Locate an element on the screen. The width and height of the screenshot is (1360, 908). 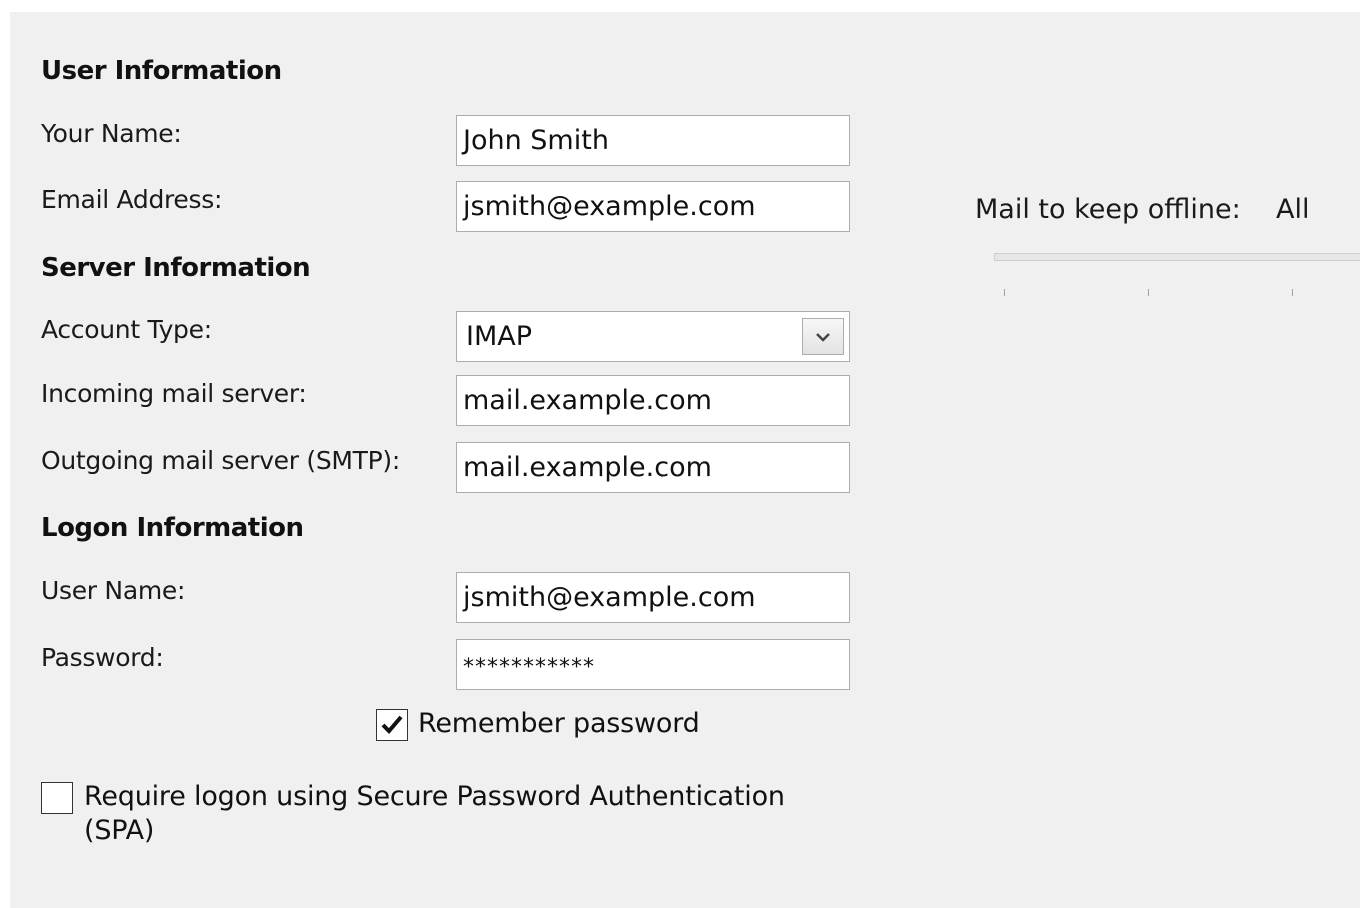
remember-password-label: Remember password is located at coordinates (559, 723).